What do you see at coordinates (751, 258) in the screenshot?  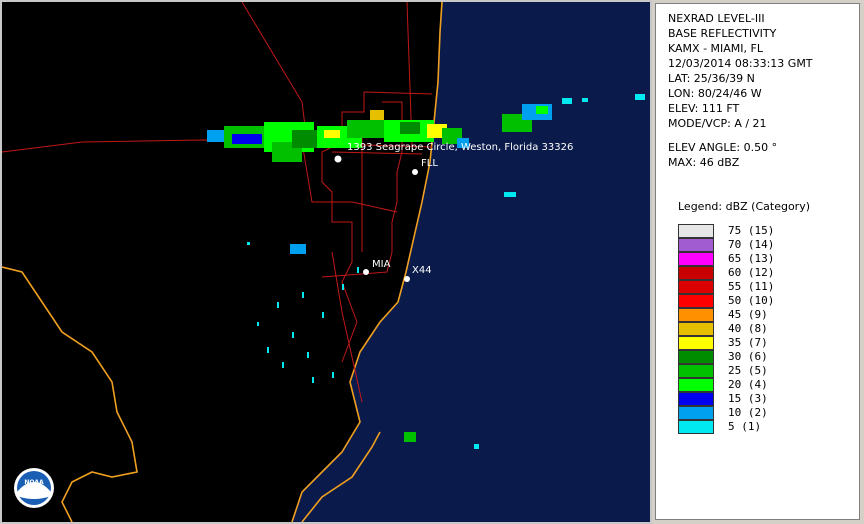 I see `legend-label: 65 (13)` at bounding box center [751, 258].